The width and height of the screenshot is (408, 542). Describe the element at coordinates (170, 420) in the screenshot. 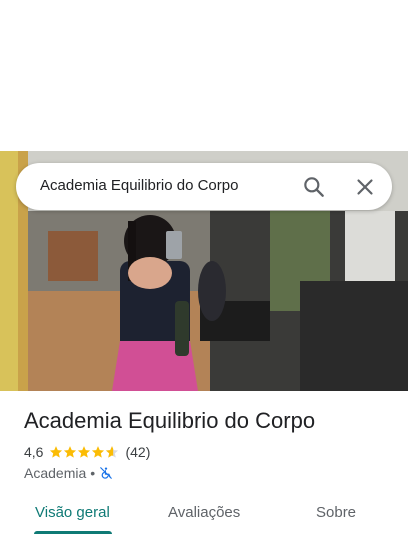

I see `place-title: Academia Equilibrio do Corpo` at that location.